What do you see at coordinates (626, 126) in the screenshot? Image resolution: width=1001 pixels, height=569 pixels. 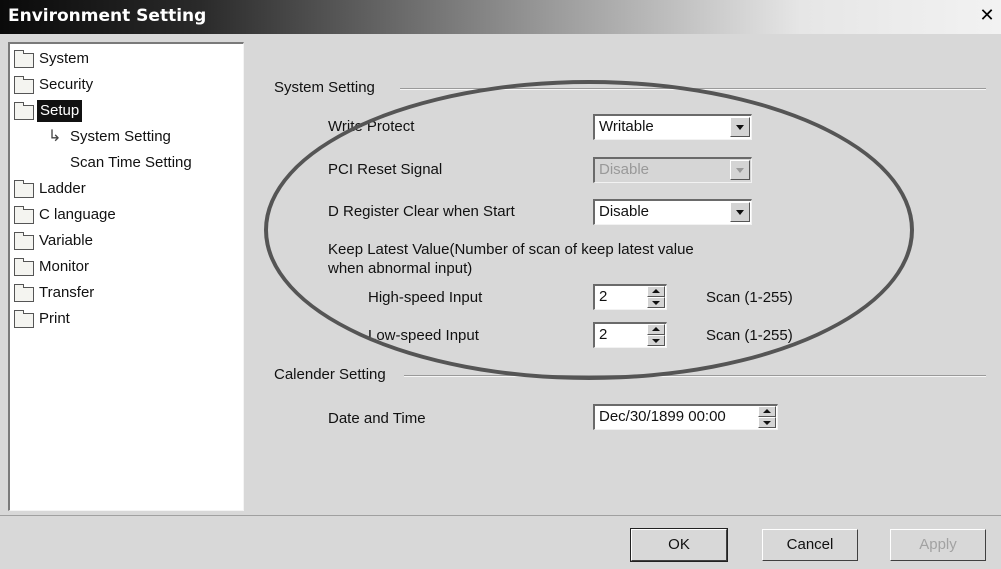 I see `write-protect-value: Writable` at bounding box center [626, 126].